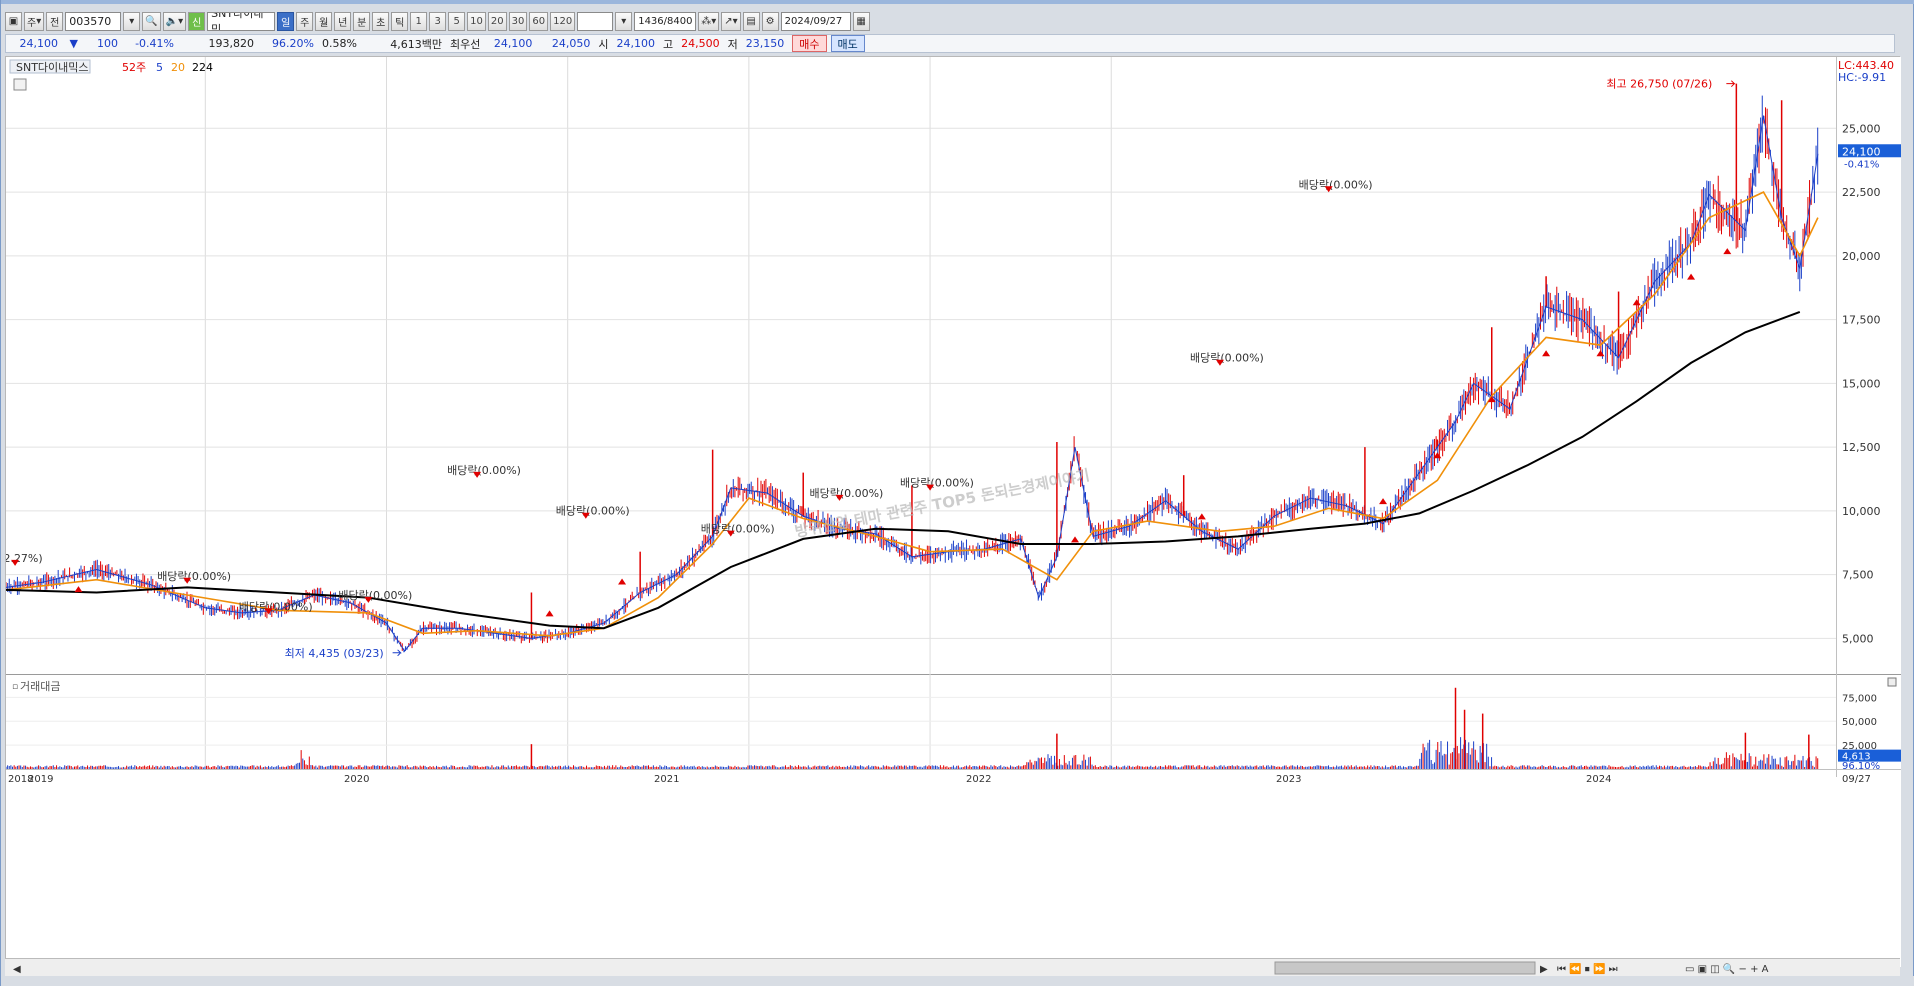 This screenshot has height=986, width=1914. What do you see at coordinates (732, 44) in the screenshot?
I see `low-label: 저` at bounding box center [732, 44].